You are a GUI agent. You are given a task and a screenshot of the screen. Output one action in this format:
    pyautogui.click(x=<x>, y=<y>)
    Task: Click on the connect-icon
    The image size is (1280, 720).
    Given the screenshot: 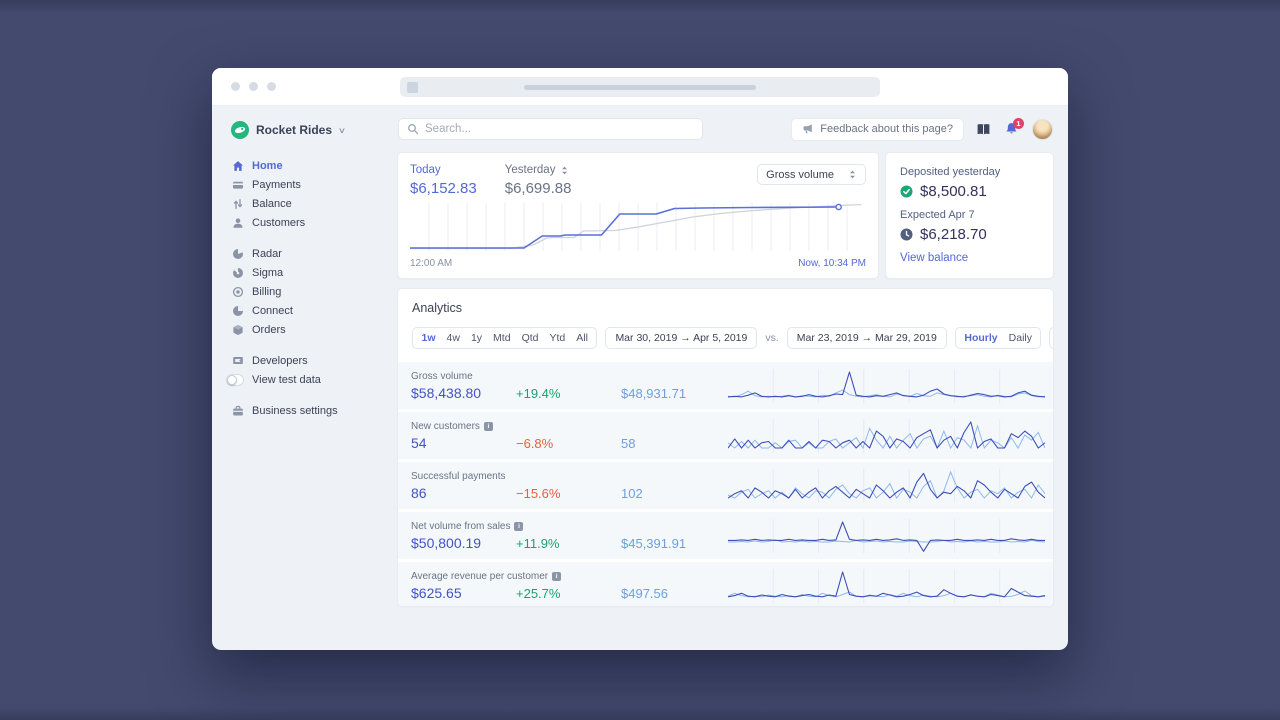 What is the action you would take?
    pyautogui.click(x=237, y=311)
    